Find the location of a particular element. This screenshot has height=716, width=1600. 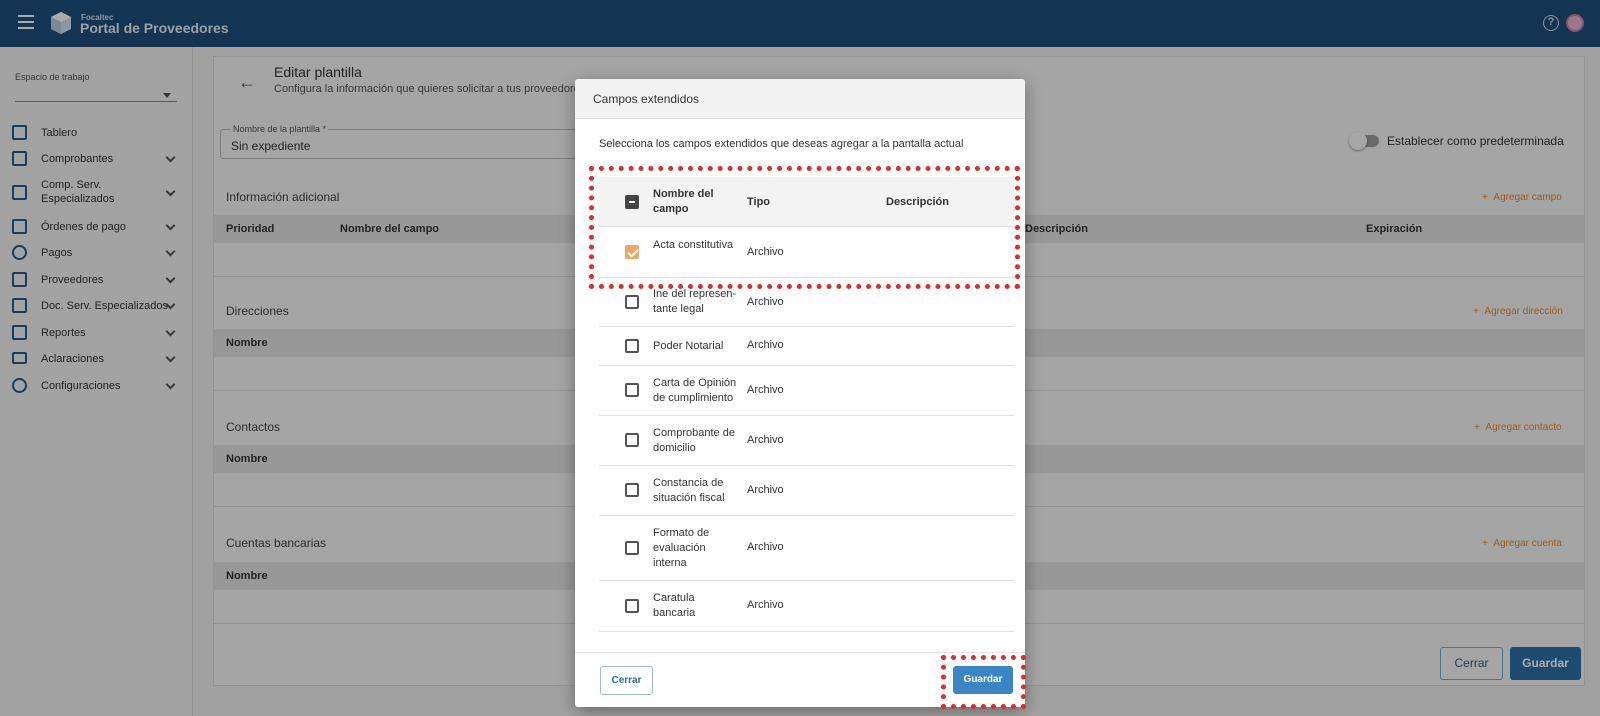

dialog-title: Campos extendidos is located at coordinates (646, 99).